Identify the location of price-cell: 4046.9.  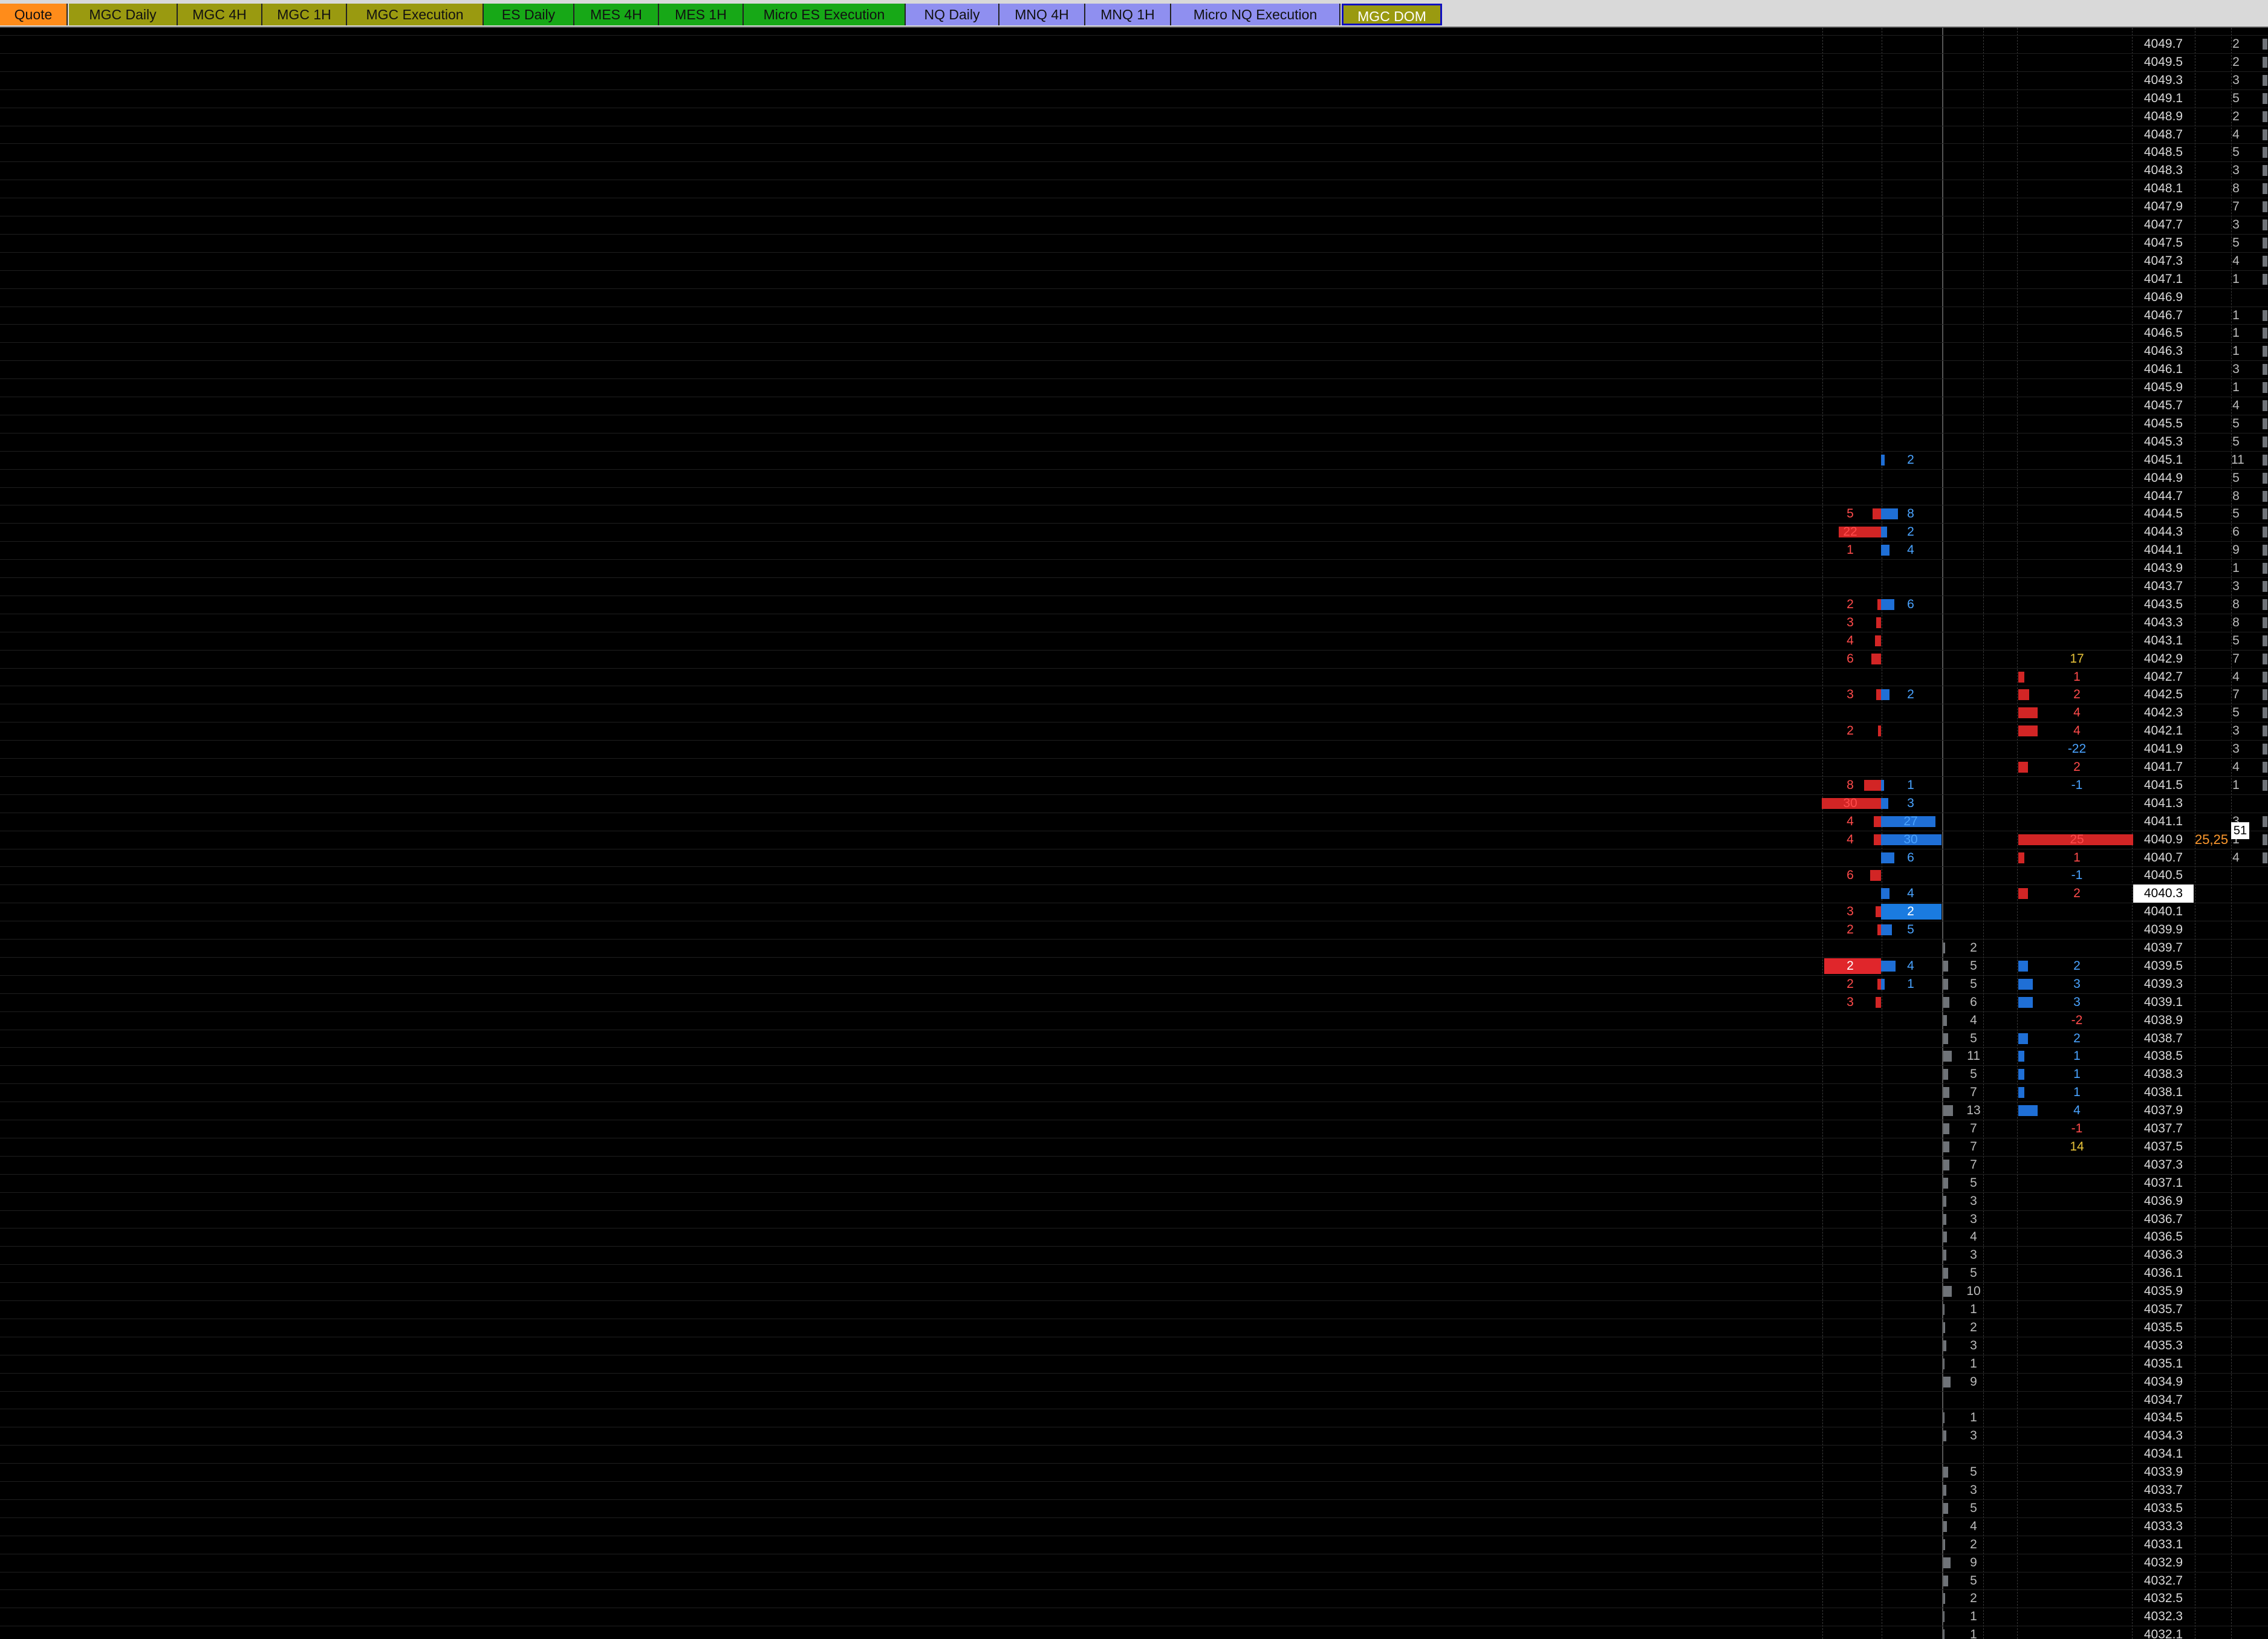
(2163, 297).